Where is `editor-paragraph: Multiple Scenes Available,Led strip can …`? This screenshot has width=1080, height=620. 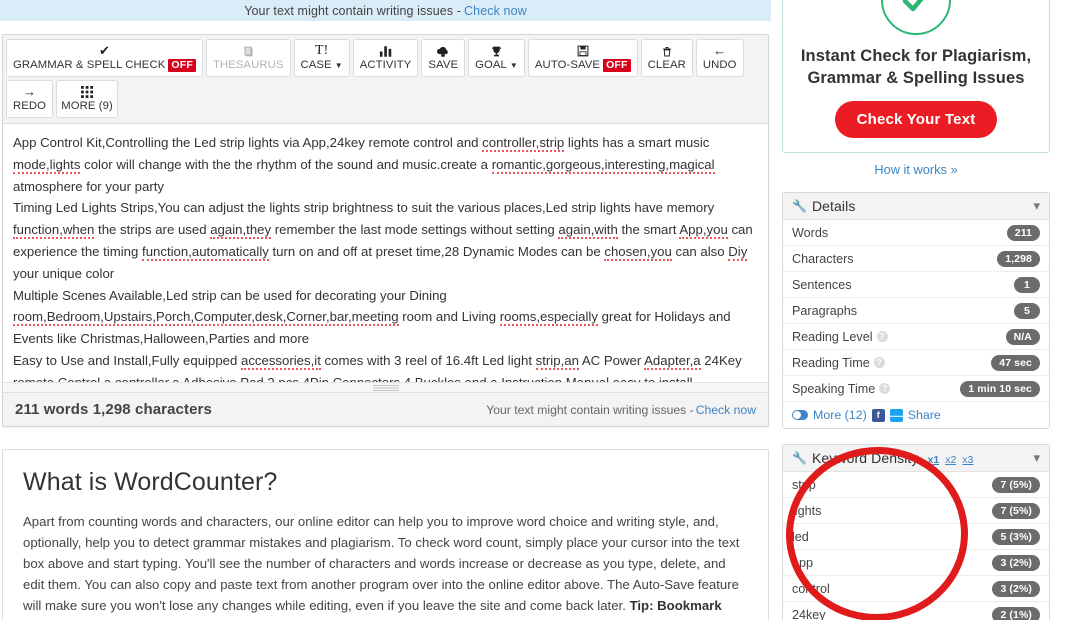 editor-paragraph: Multiple Scenes Available,Led strip can … is located at coordinates (372, 317).